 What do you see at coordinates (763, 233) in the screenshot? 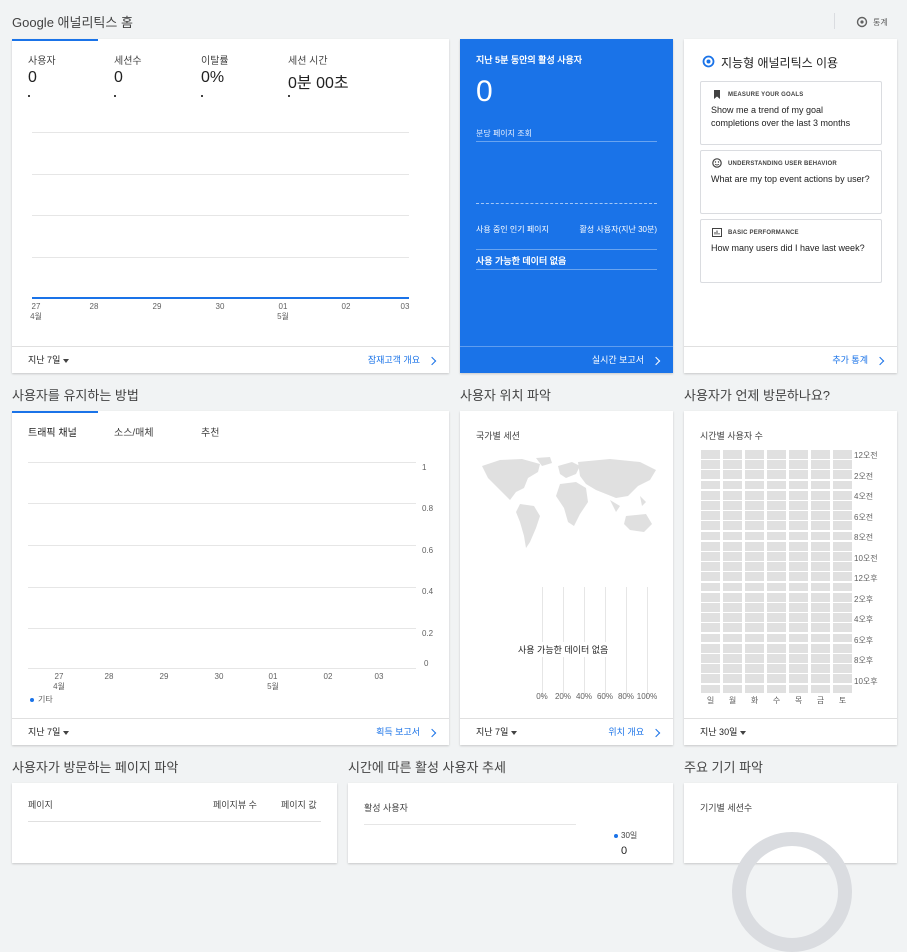
I see `insight-category: BASIC PERFORMANCE` at bounding box center [763, 233].